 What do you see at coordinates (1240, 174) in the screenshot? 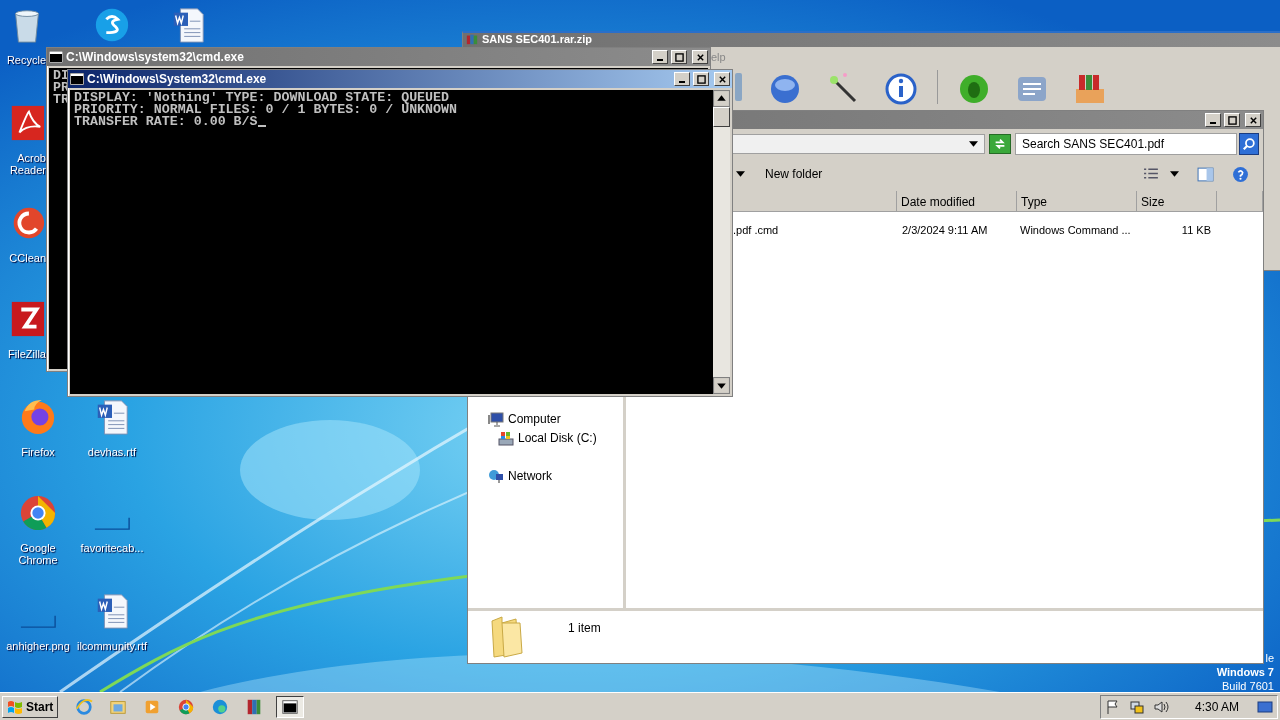
I see `help-icon` at bounding box center [1240, 174].